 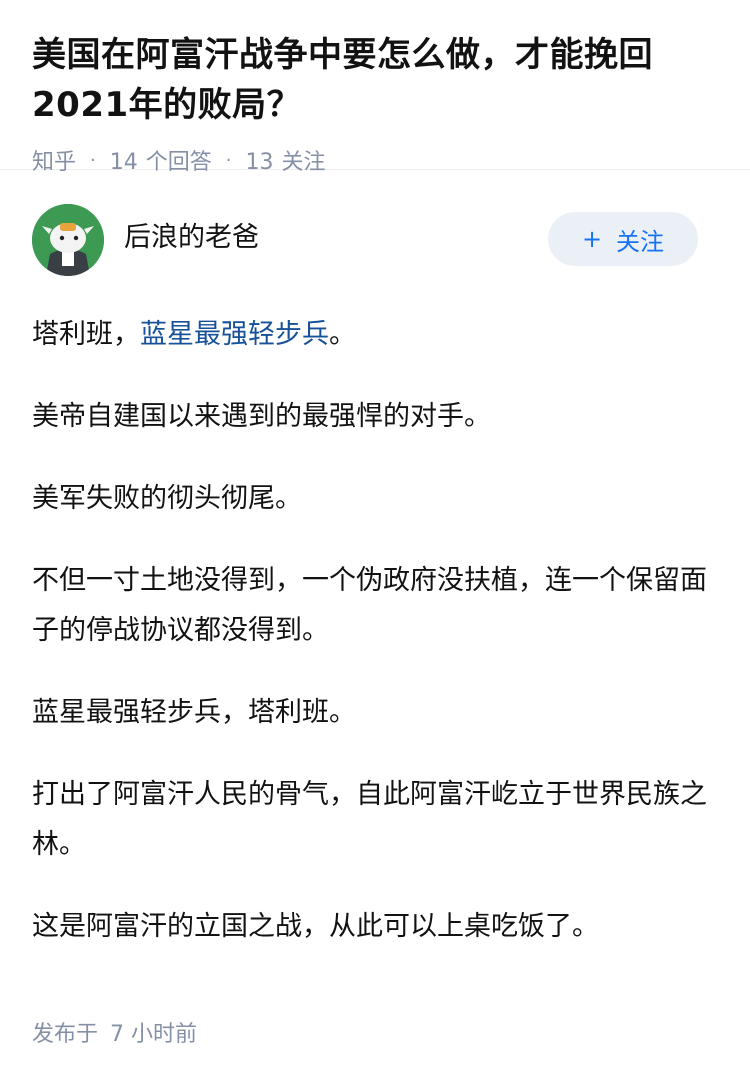 What do you see at coordinates (154, 1034) in the screenshot?
I see `published-time-value: 7 小时前` at bounding box center [154, 1034].